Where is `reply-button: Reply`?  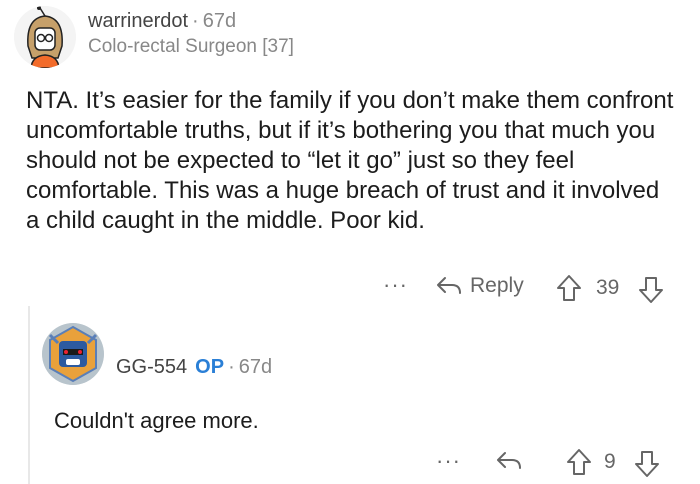
reply-button: Reply is located at coordinates (480, 286).